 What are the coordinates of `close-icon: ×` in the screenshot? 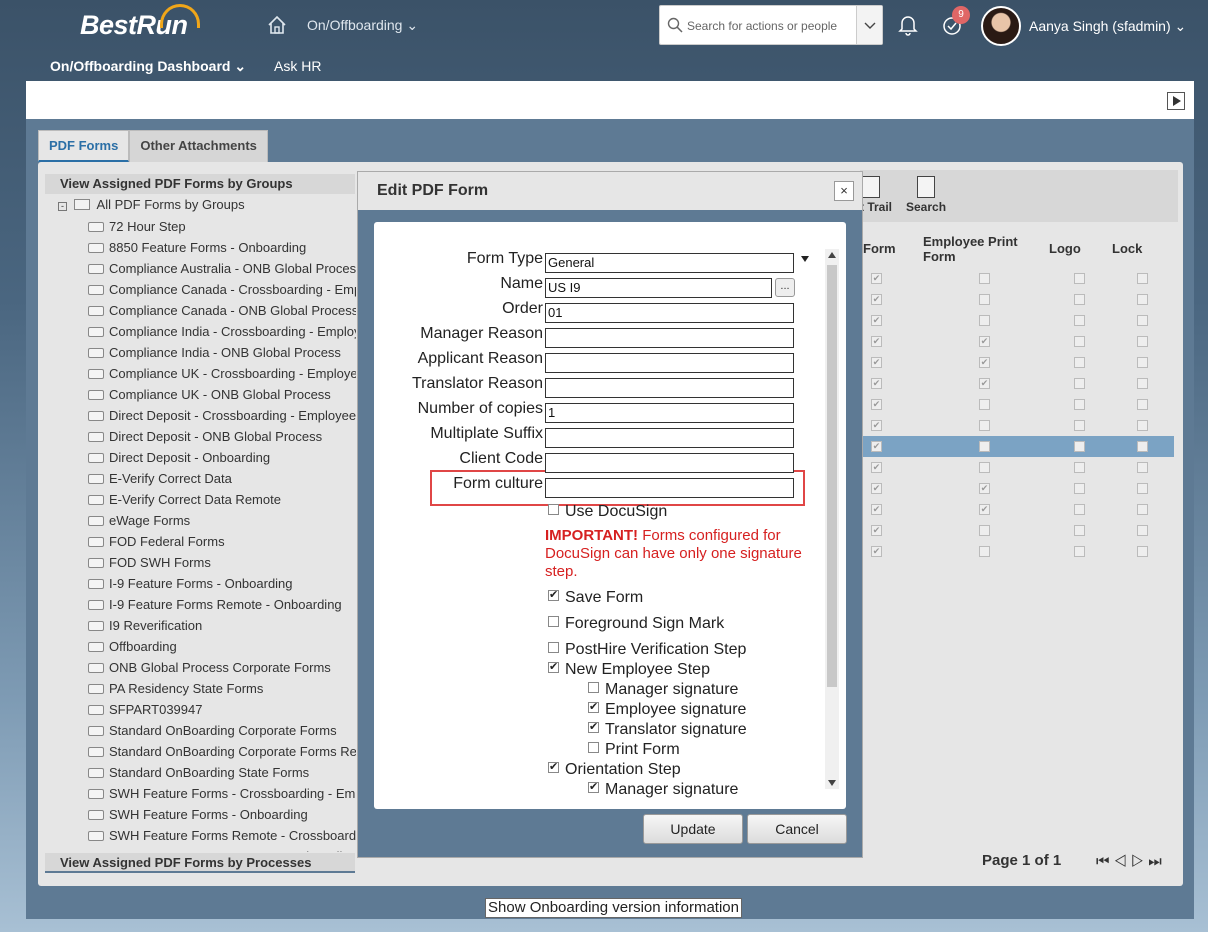 It's located at (844, 191).